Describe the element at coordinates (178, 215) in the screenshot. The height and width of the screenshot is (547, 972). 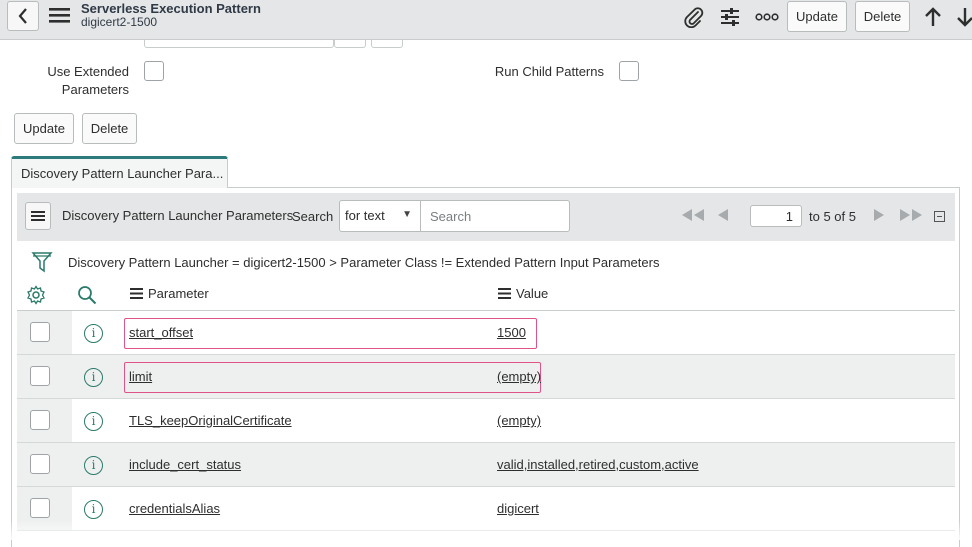
I see `list-title: Discovery Pattern Launcher Parameters` at that location.